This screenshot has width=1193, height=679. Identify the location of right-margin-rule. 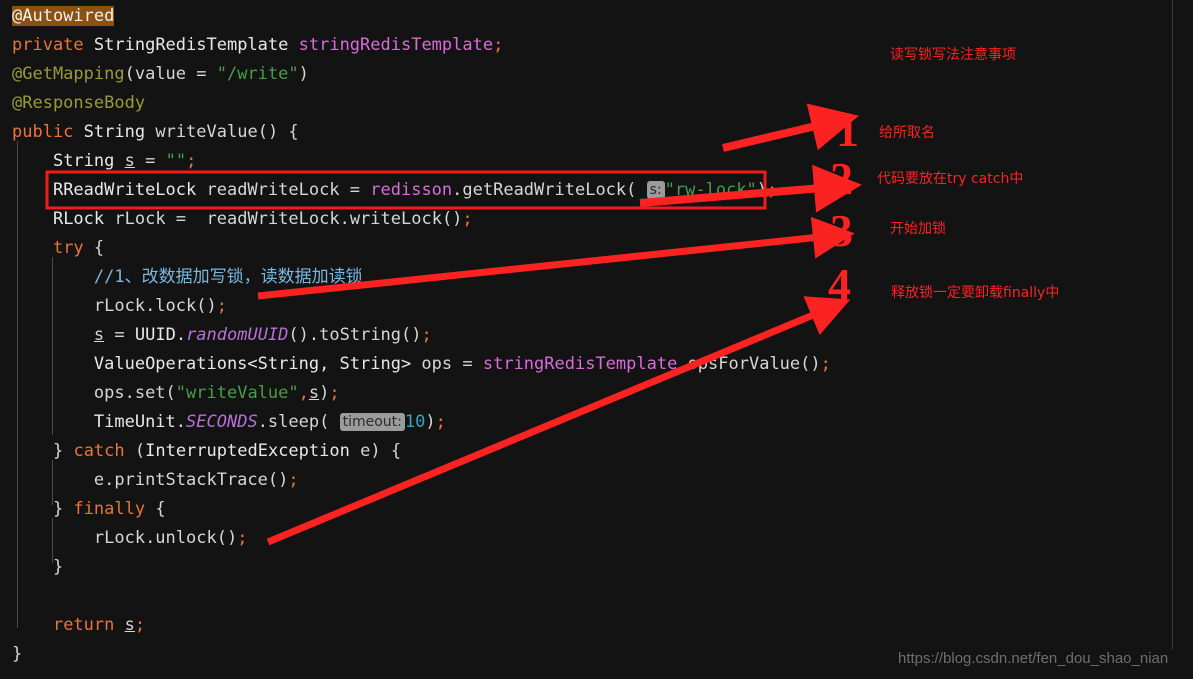
(1172, 325).